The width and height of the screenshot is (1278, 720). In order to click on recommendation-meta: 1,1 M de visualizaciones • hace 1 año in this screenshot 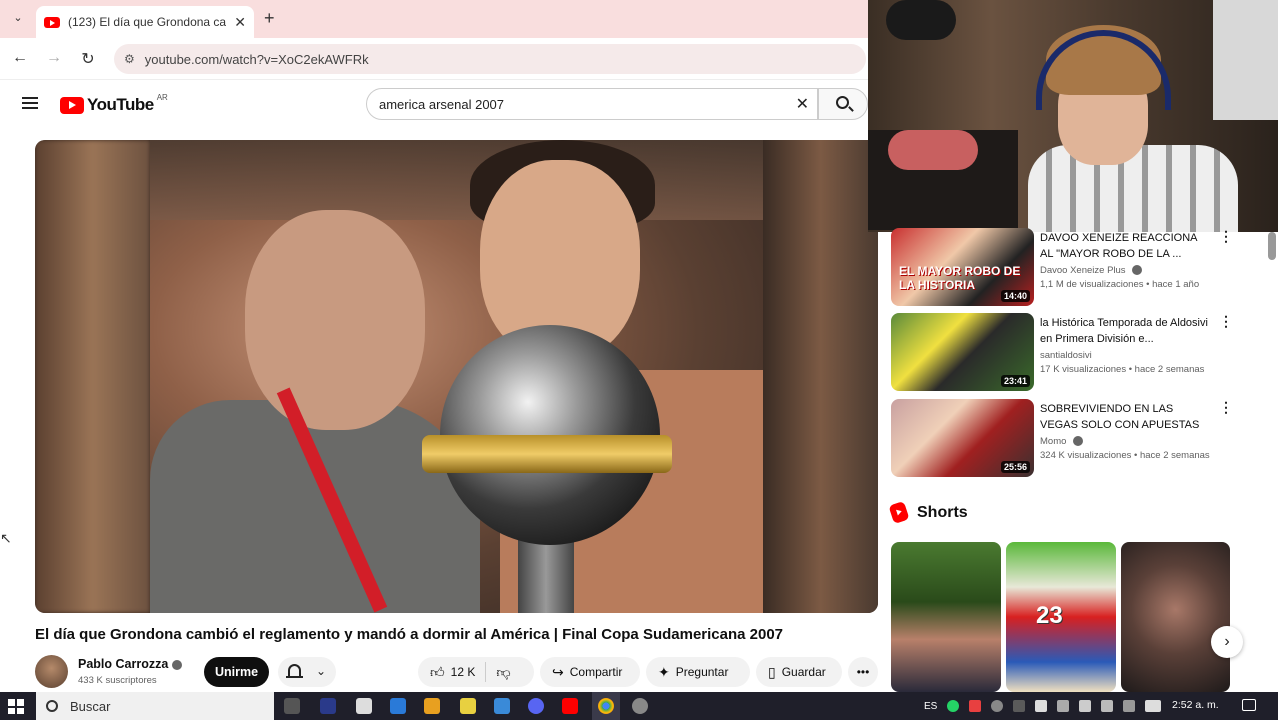, I will do `click(1120, 284)`.